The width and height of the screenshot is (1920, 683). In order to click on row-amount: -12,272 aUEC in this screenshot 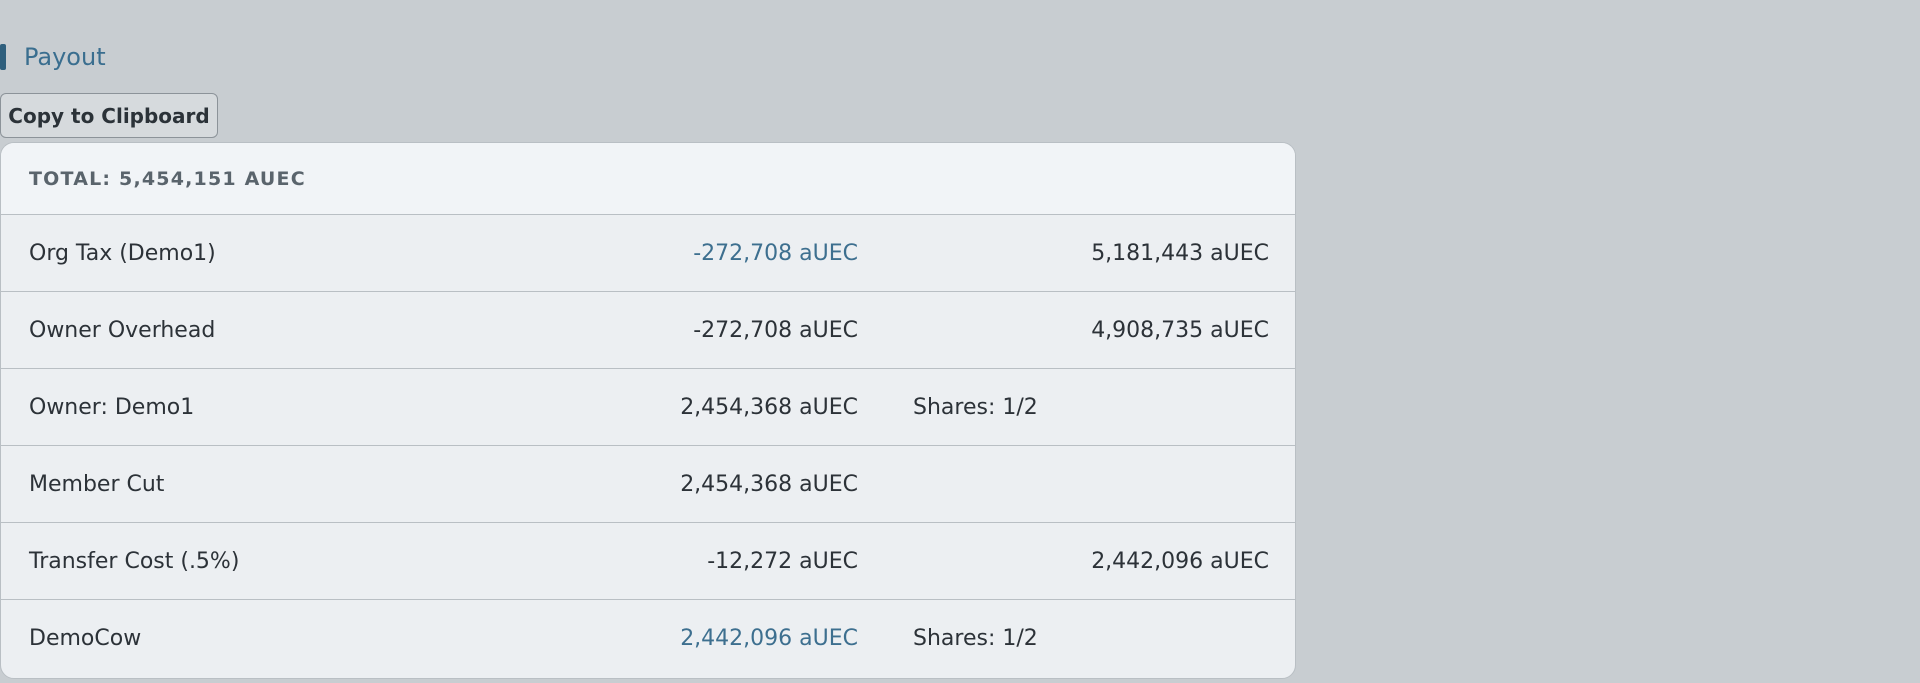, I will do `click(782, 561)`.